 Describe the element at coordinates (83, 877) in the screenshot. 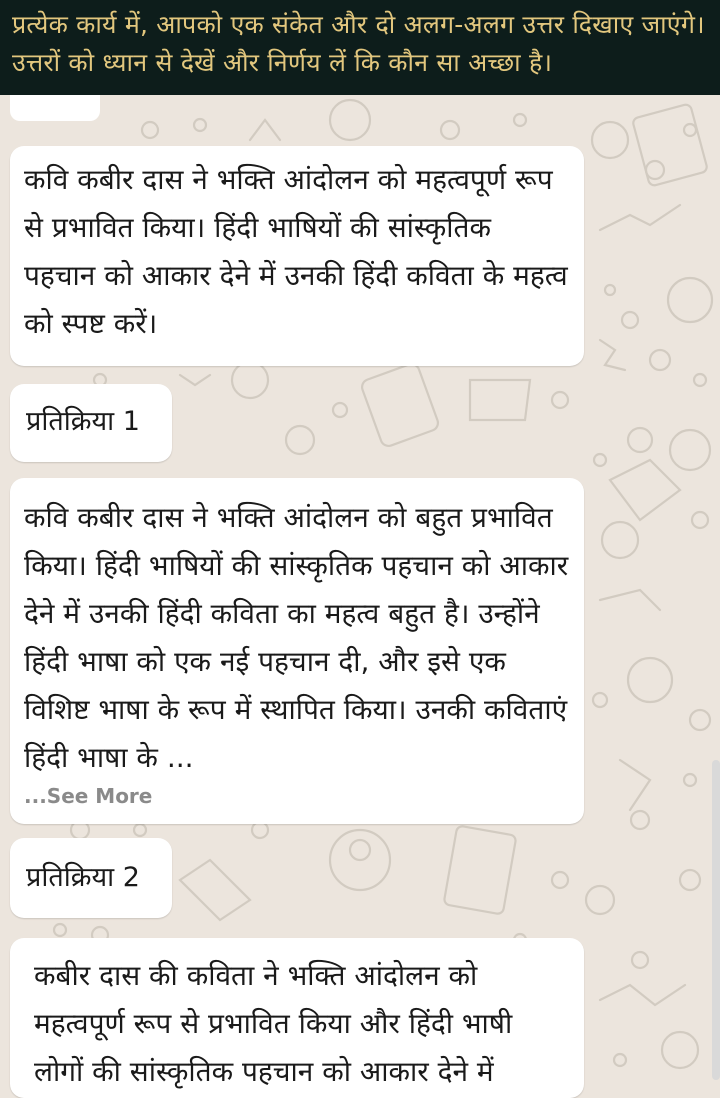

I see `response-2-label: प्रतिक्रिया 2` at that location.